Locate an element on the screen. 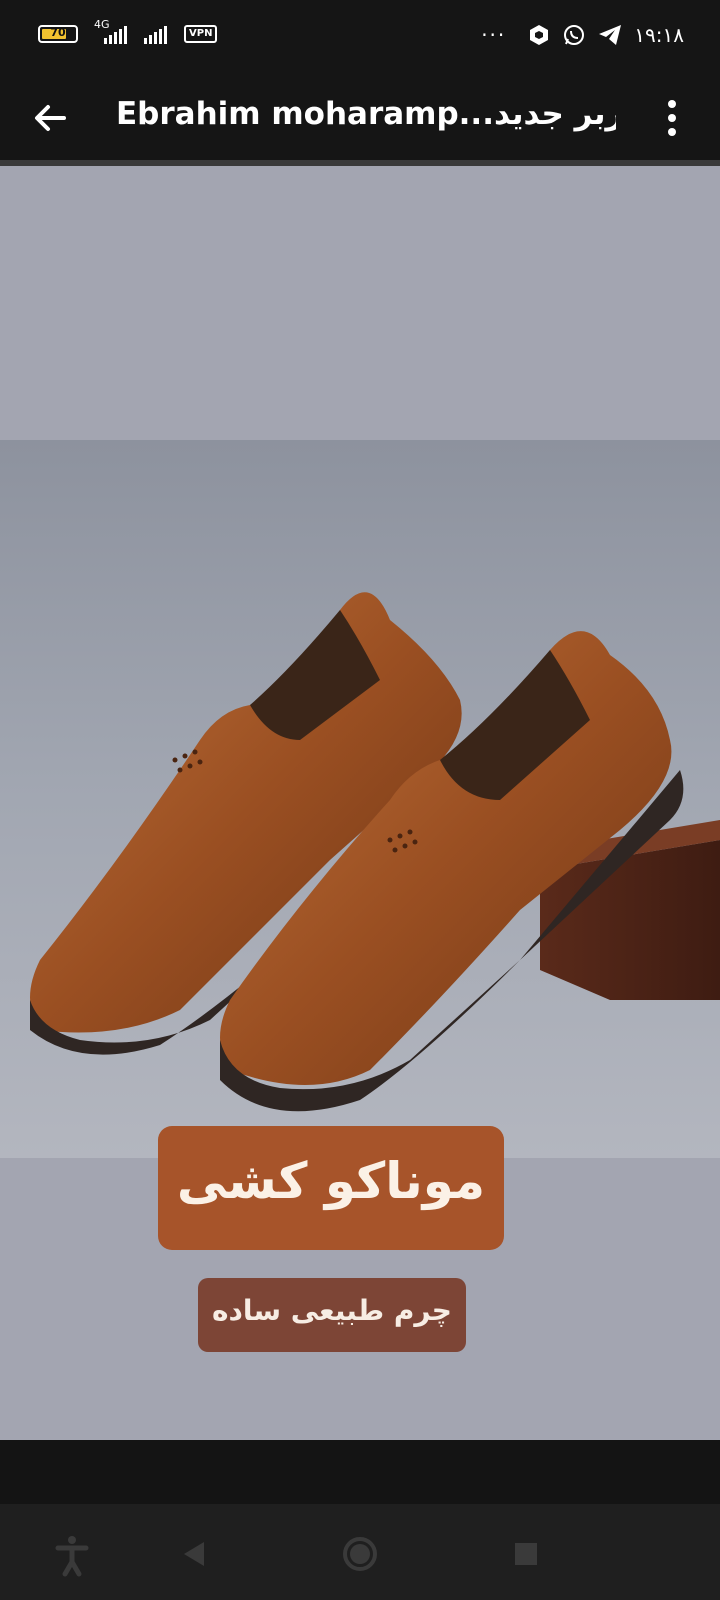  navigation-bar is located at coordinates (360, 1552).